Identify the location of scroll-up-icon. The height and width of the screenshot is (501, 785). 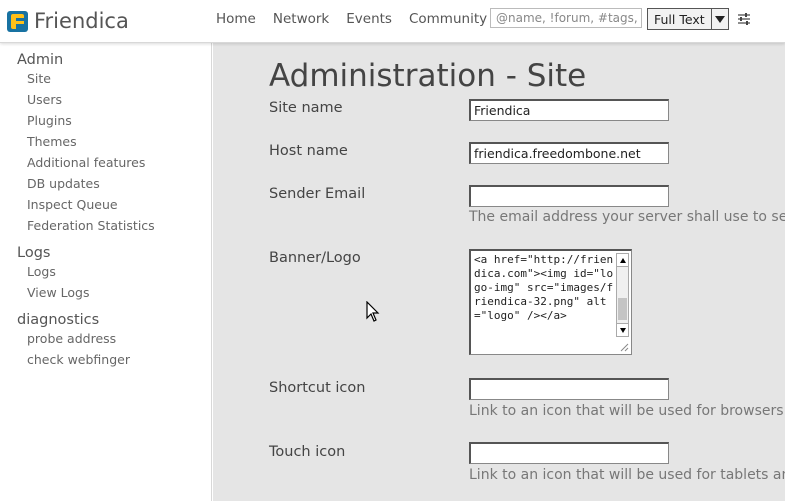
(622, 260).